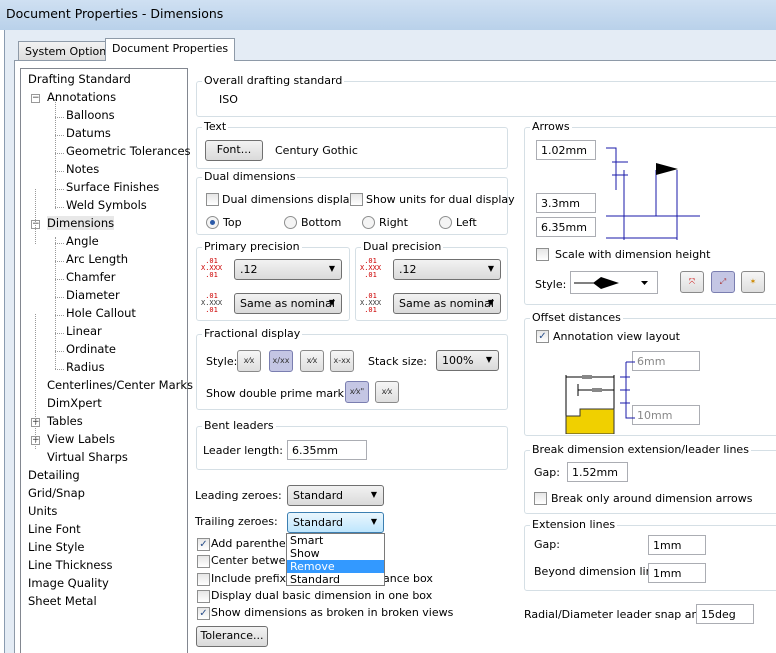 Image resolution: width=776 pixels, height=653 pixels. Describe the element at coordinates (335, 566) in the screenshot. I see `dropdown-option: Remove` at that location.